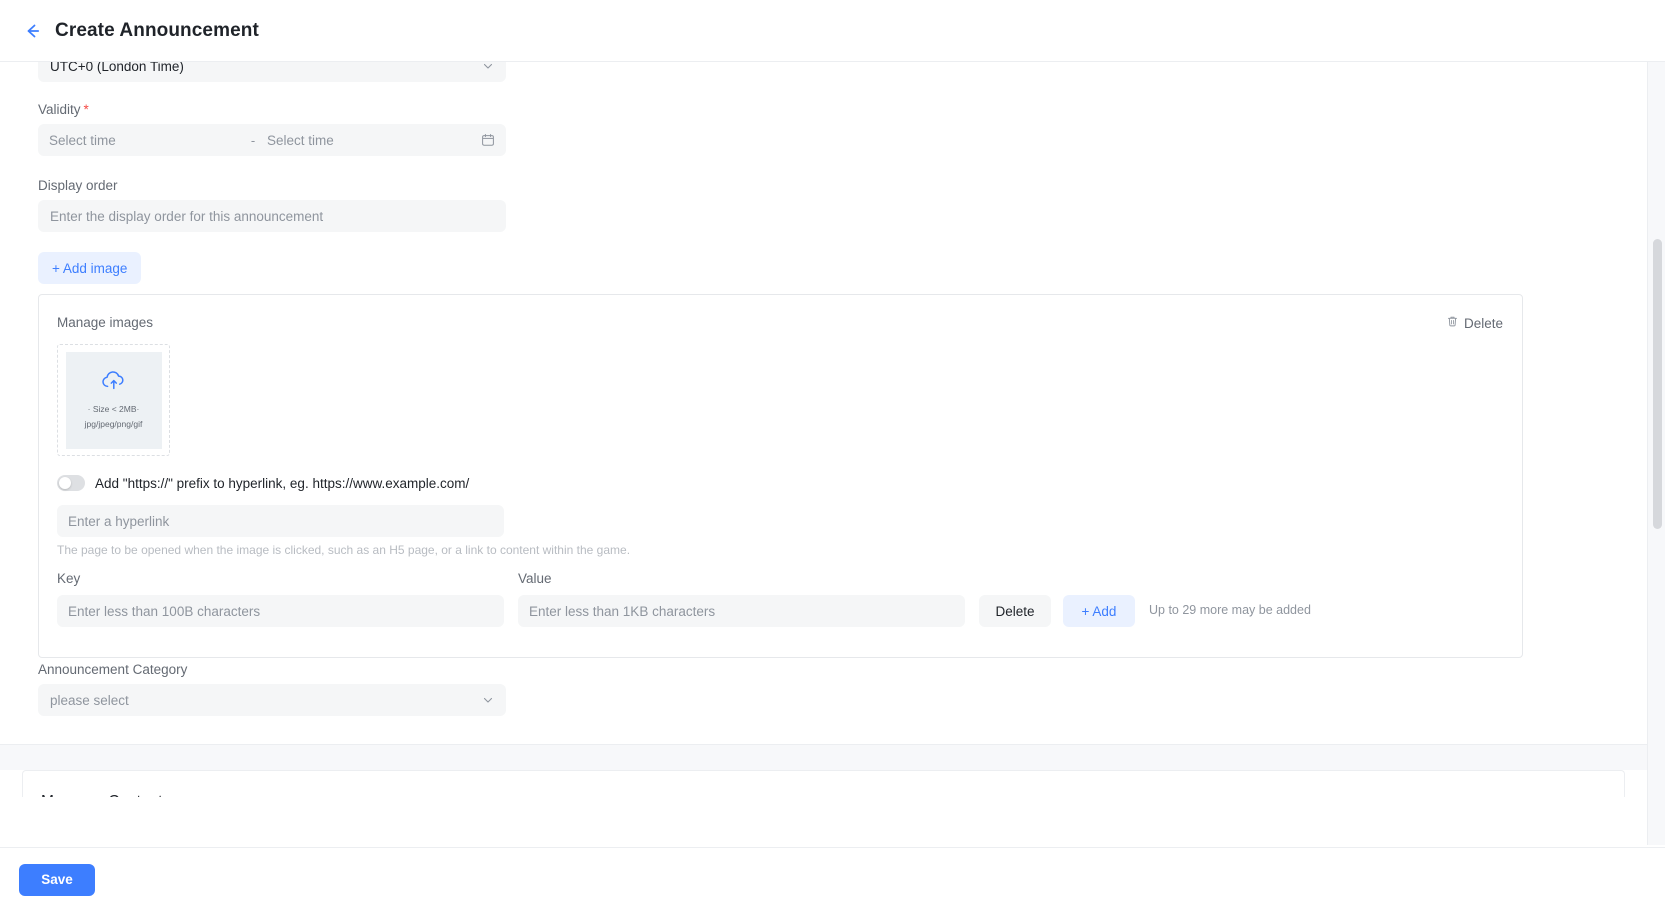 The width and height of the screenshot is (1665, 911). I want to click on message-content-title: Message Content, so click(832, 795).